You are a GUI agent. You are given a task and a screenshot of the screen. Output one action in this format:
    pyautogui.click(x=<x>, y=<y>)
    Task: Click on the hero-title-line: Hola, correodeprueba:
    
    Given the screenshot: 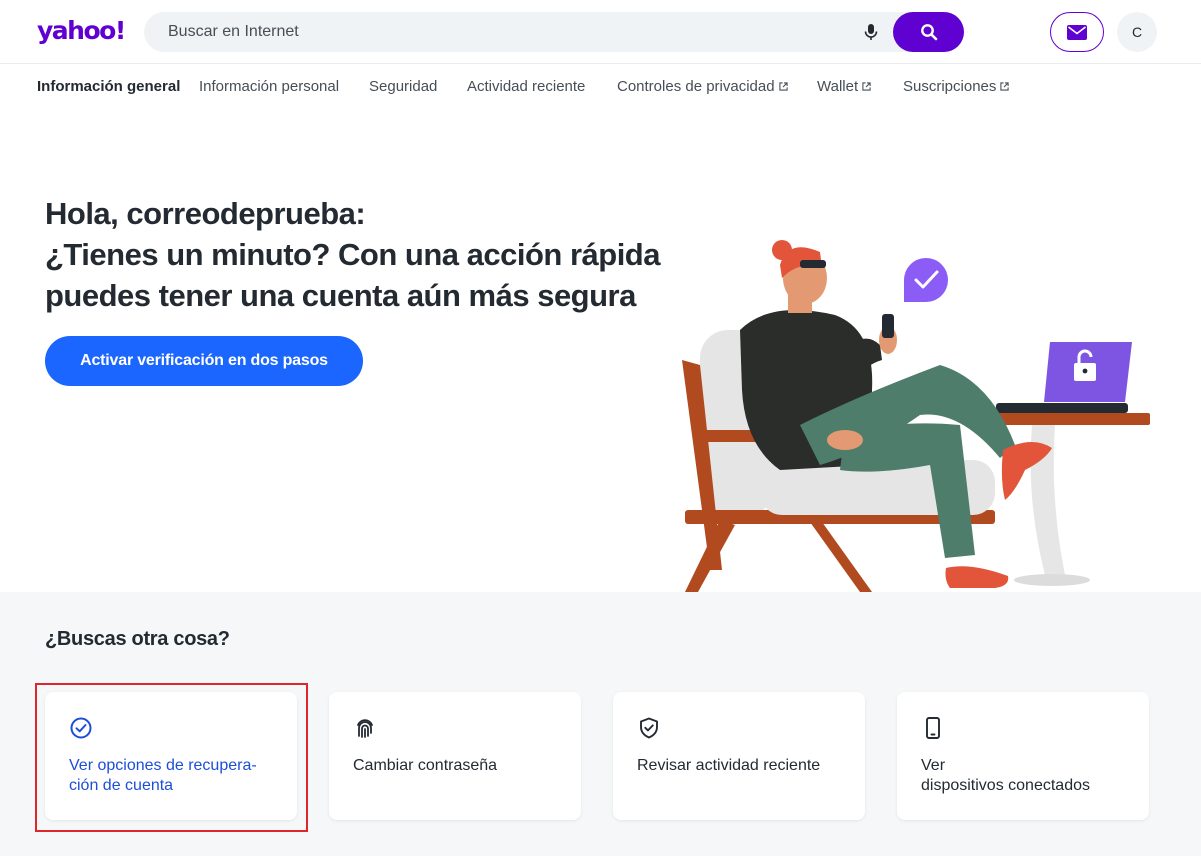 What is the action you would take?
    pyautogui.click(x=205, y=213)
    